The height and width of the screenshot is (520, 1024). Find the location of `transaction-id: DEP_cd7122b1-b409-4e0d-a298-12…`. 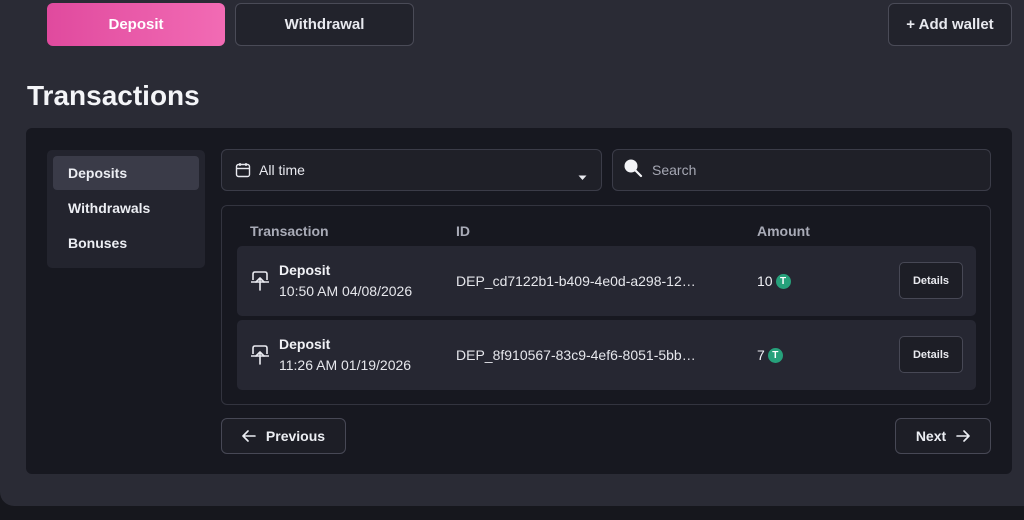

transaction-id: DEP_cd7122b1-b409-4e0d-a298-12… is located at coordinates (576, 281).